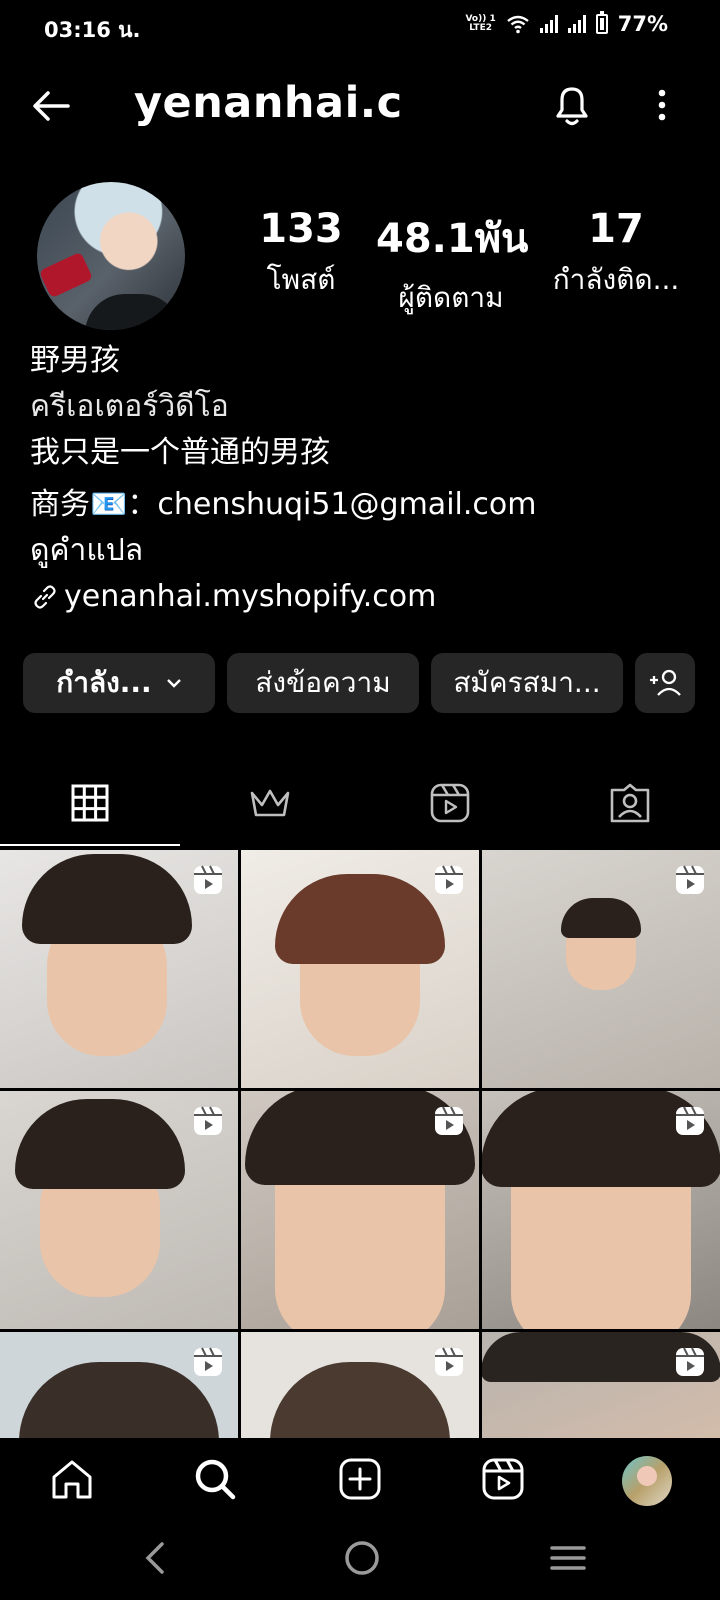 The height and width of the screenshot is (1600, 720). Describe the element at coordinates (180, 452) in the screenshot. I see `bio-line-1: 我只是一个普通的男孩` at that location.